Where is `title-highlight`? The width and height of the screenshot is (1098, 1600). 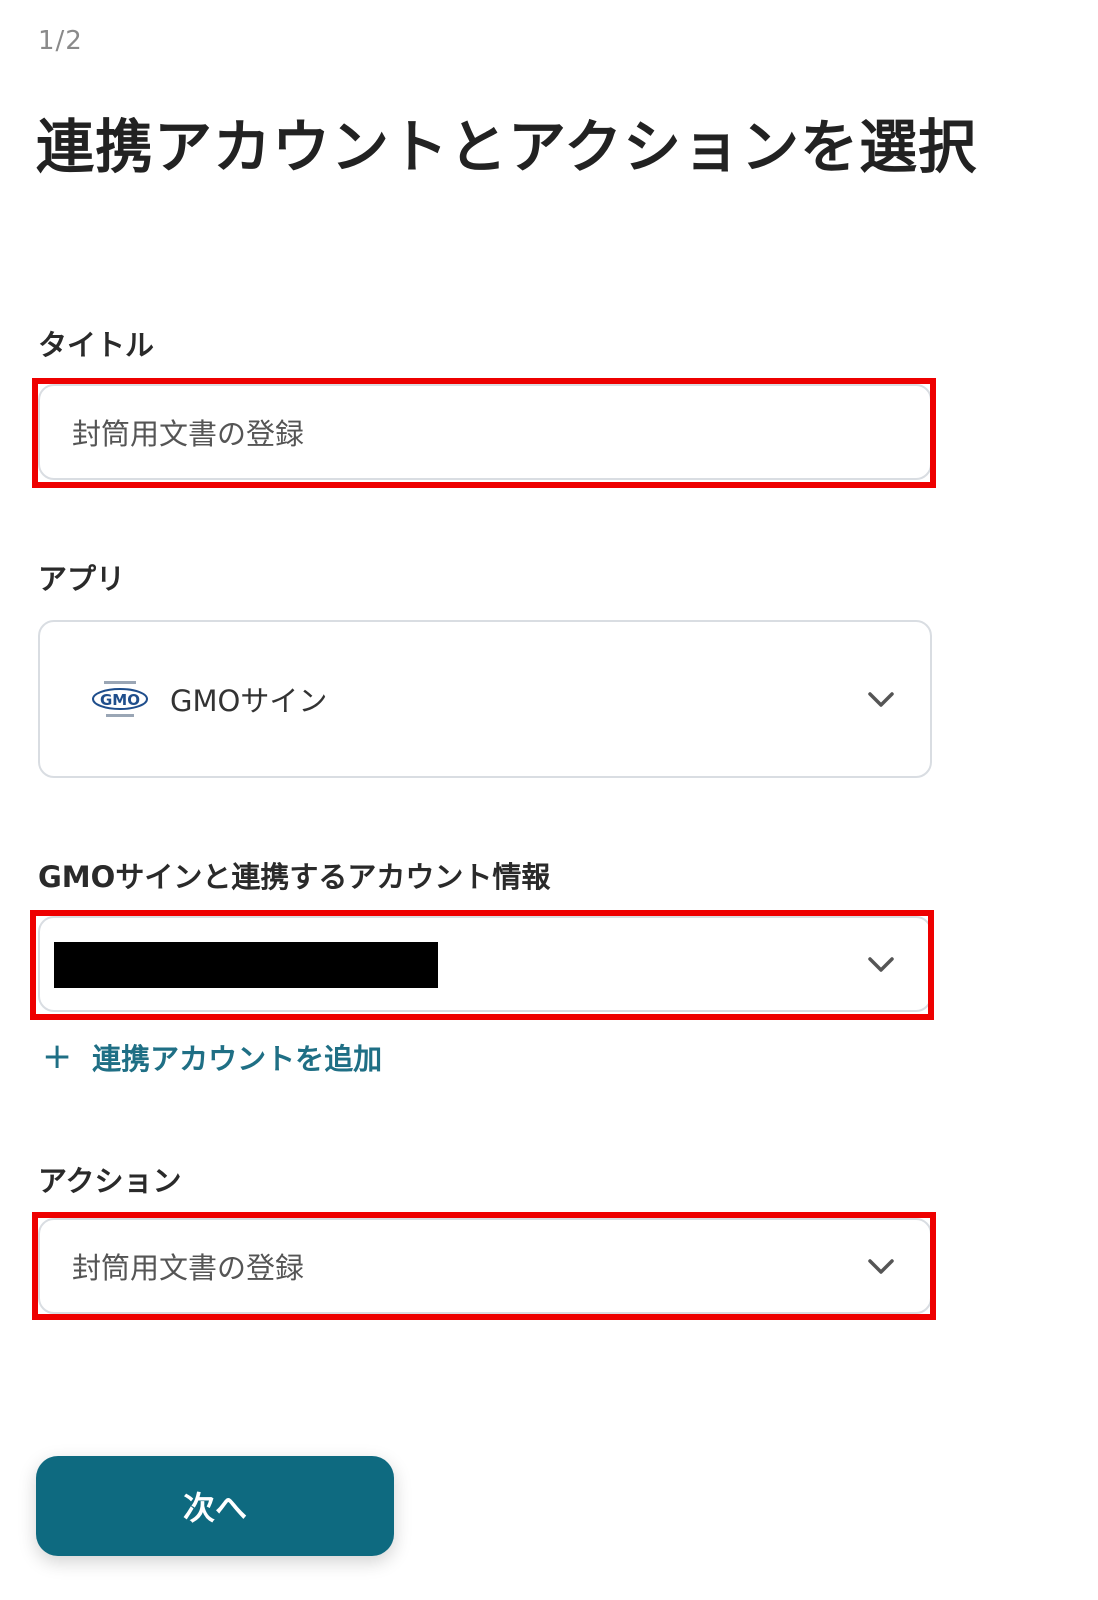 title-highlight is located at coordinates (484, 433).